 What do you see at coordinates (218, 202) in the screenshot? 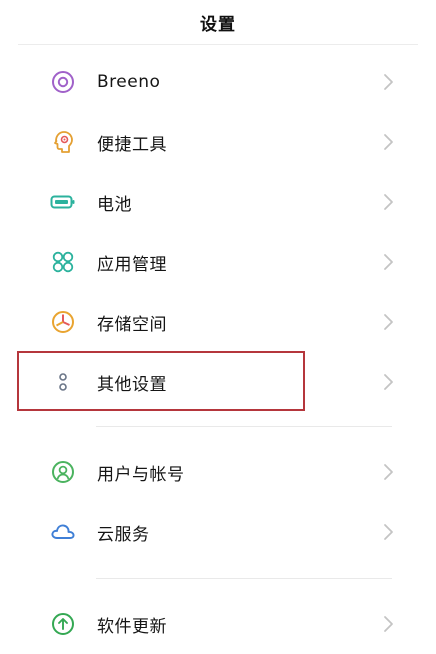
I see `settings-item-battery: 电池` at bounding box center [218, 202].